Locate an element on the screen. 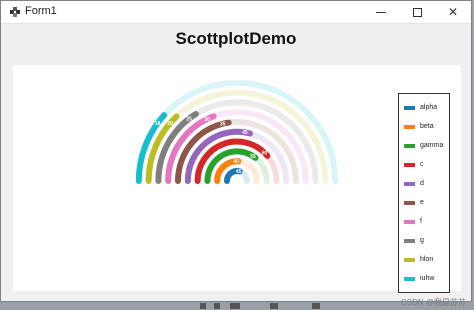 The image size is (474, 310). legend-item-iuhw: iuhw is located at coordinates (426, 278).